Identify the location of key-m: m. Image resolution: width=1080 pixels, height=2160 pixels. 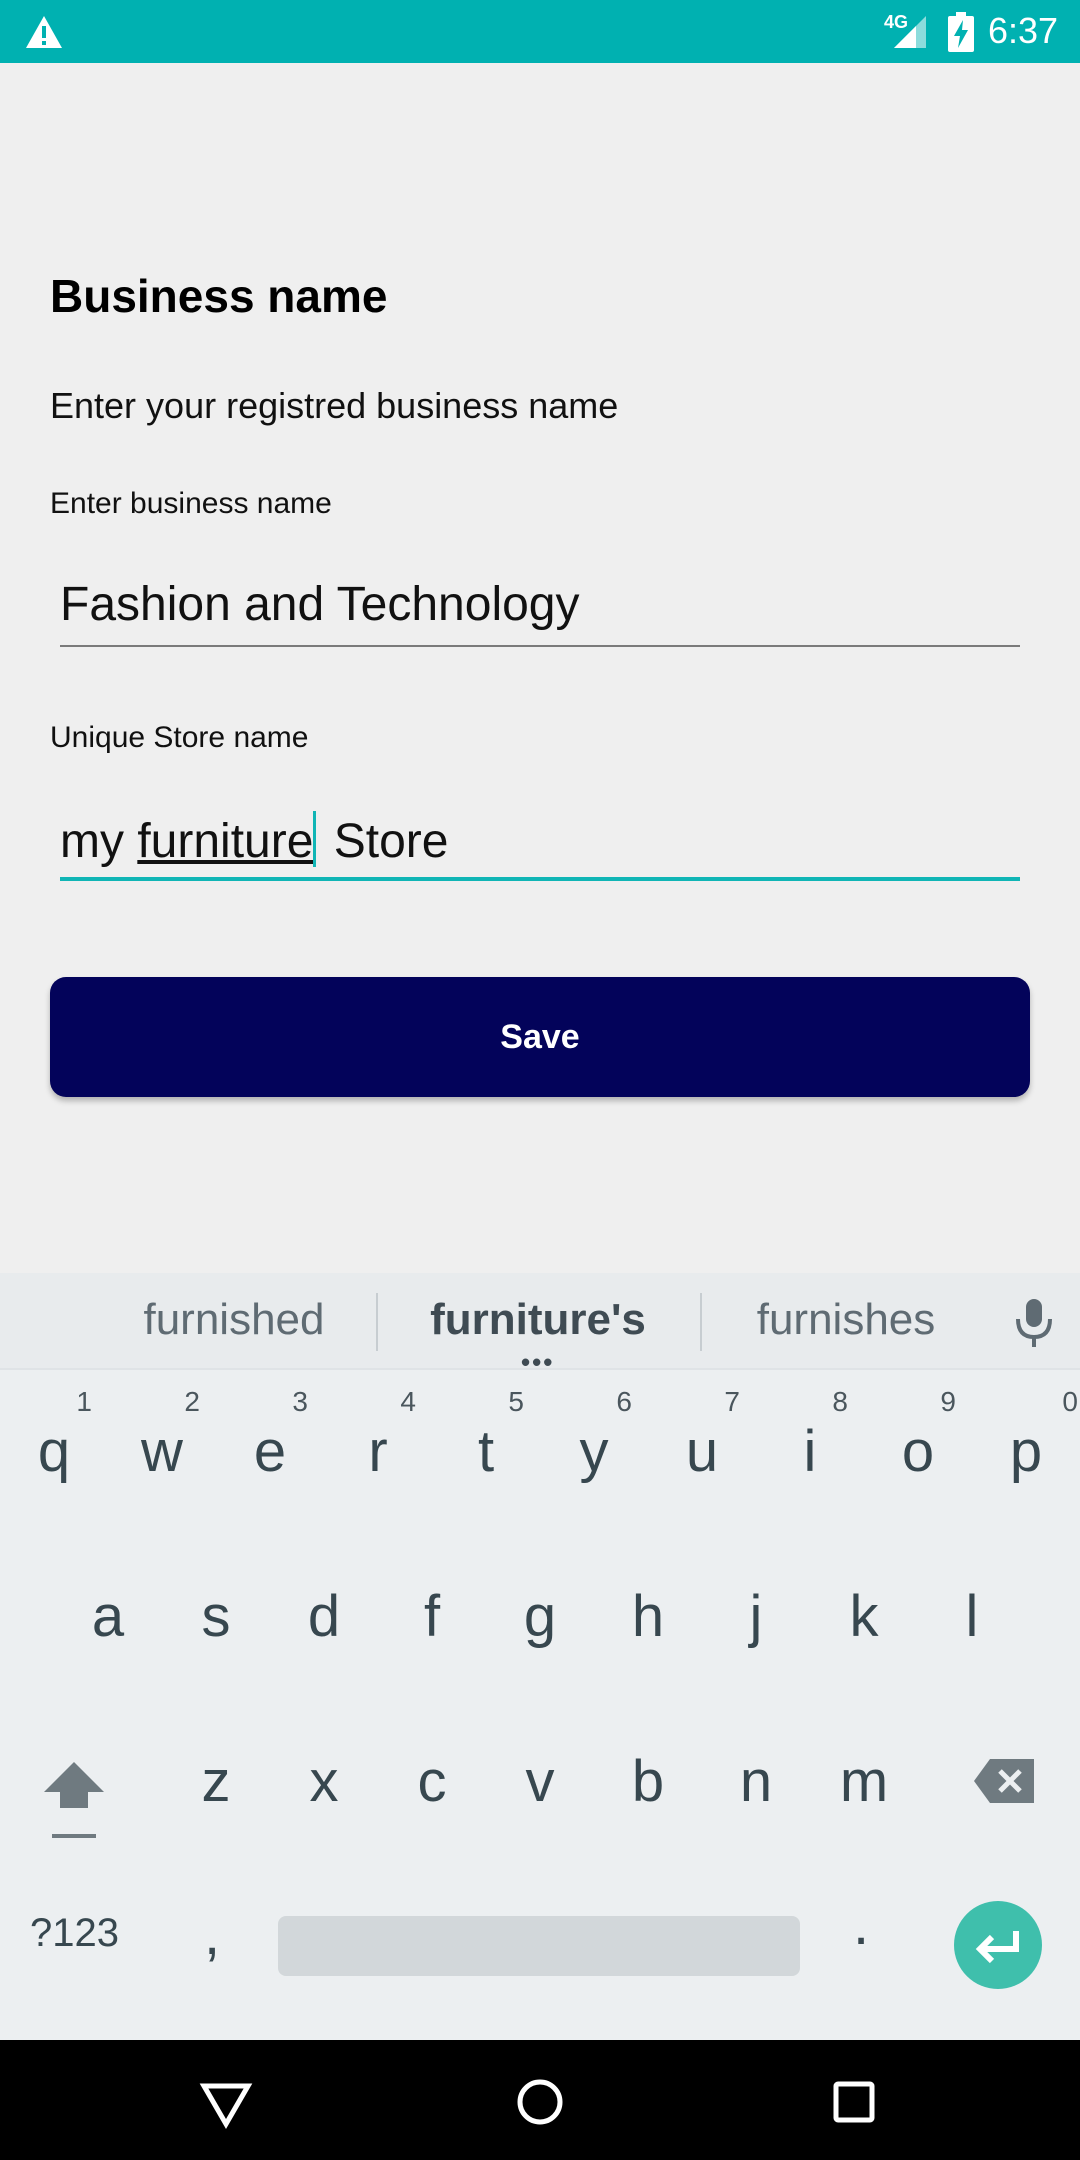
(864, 1775).